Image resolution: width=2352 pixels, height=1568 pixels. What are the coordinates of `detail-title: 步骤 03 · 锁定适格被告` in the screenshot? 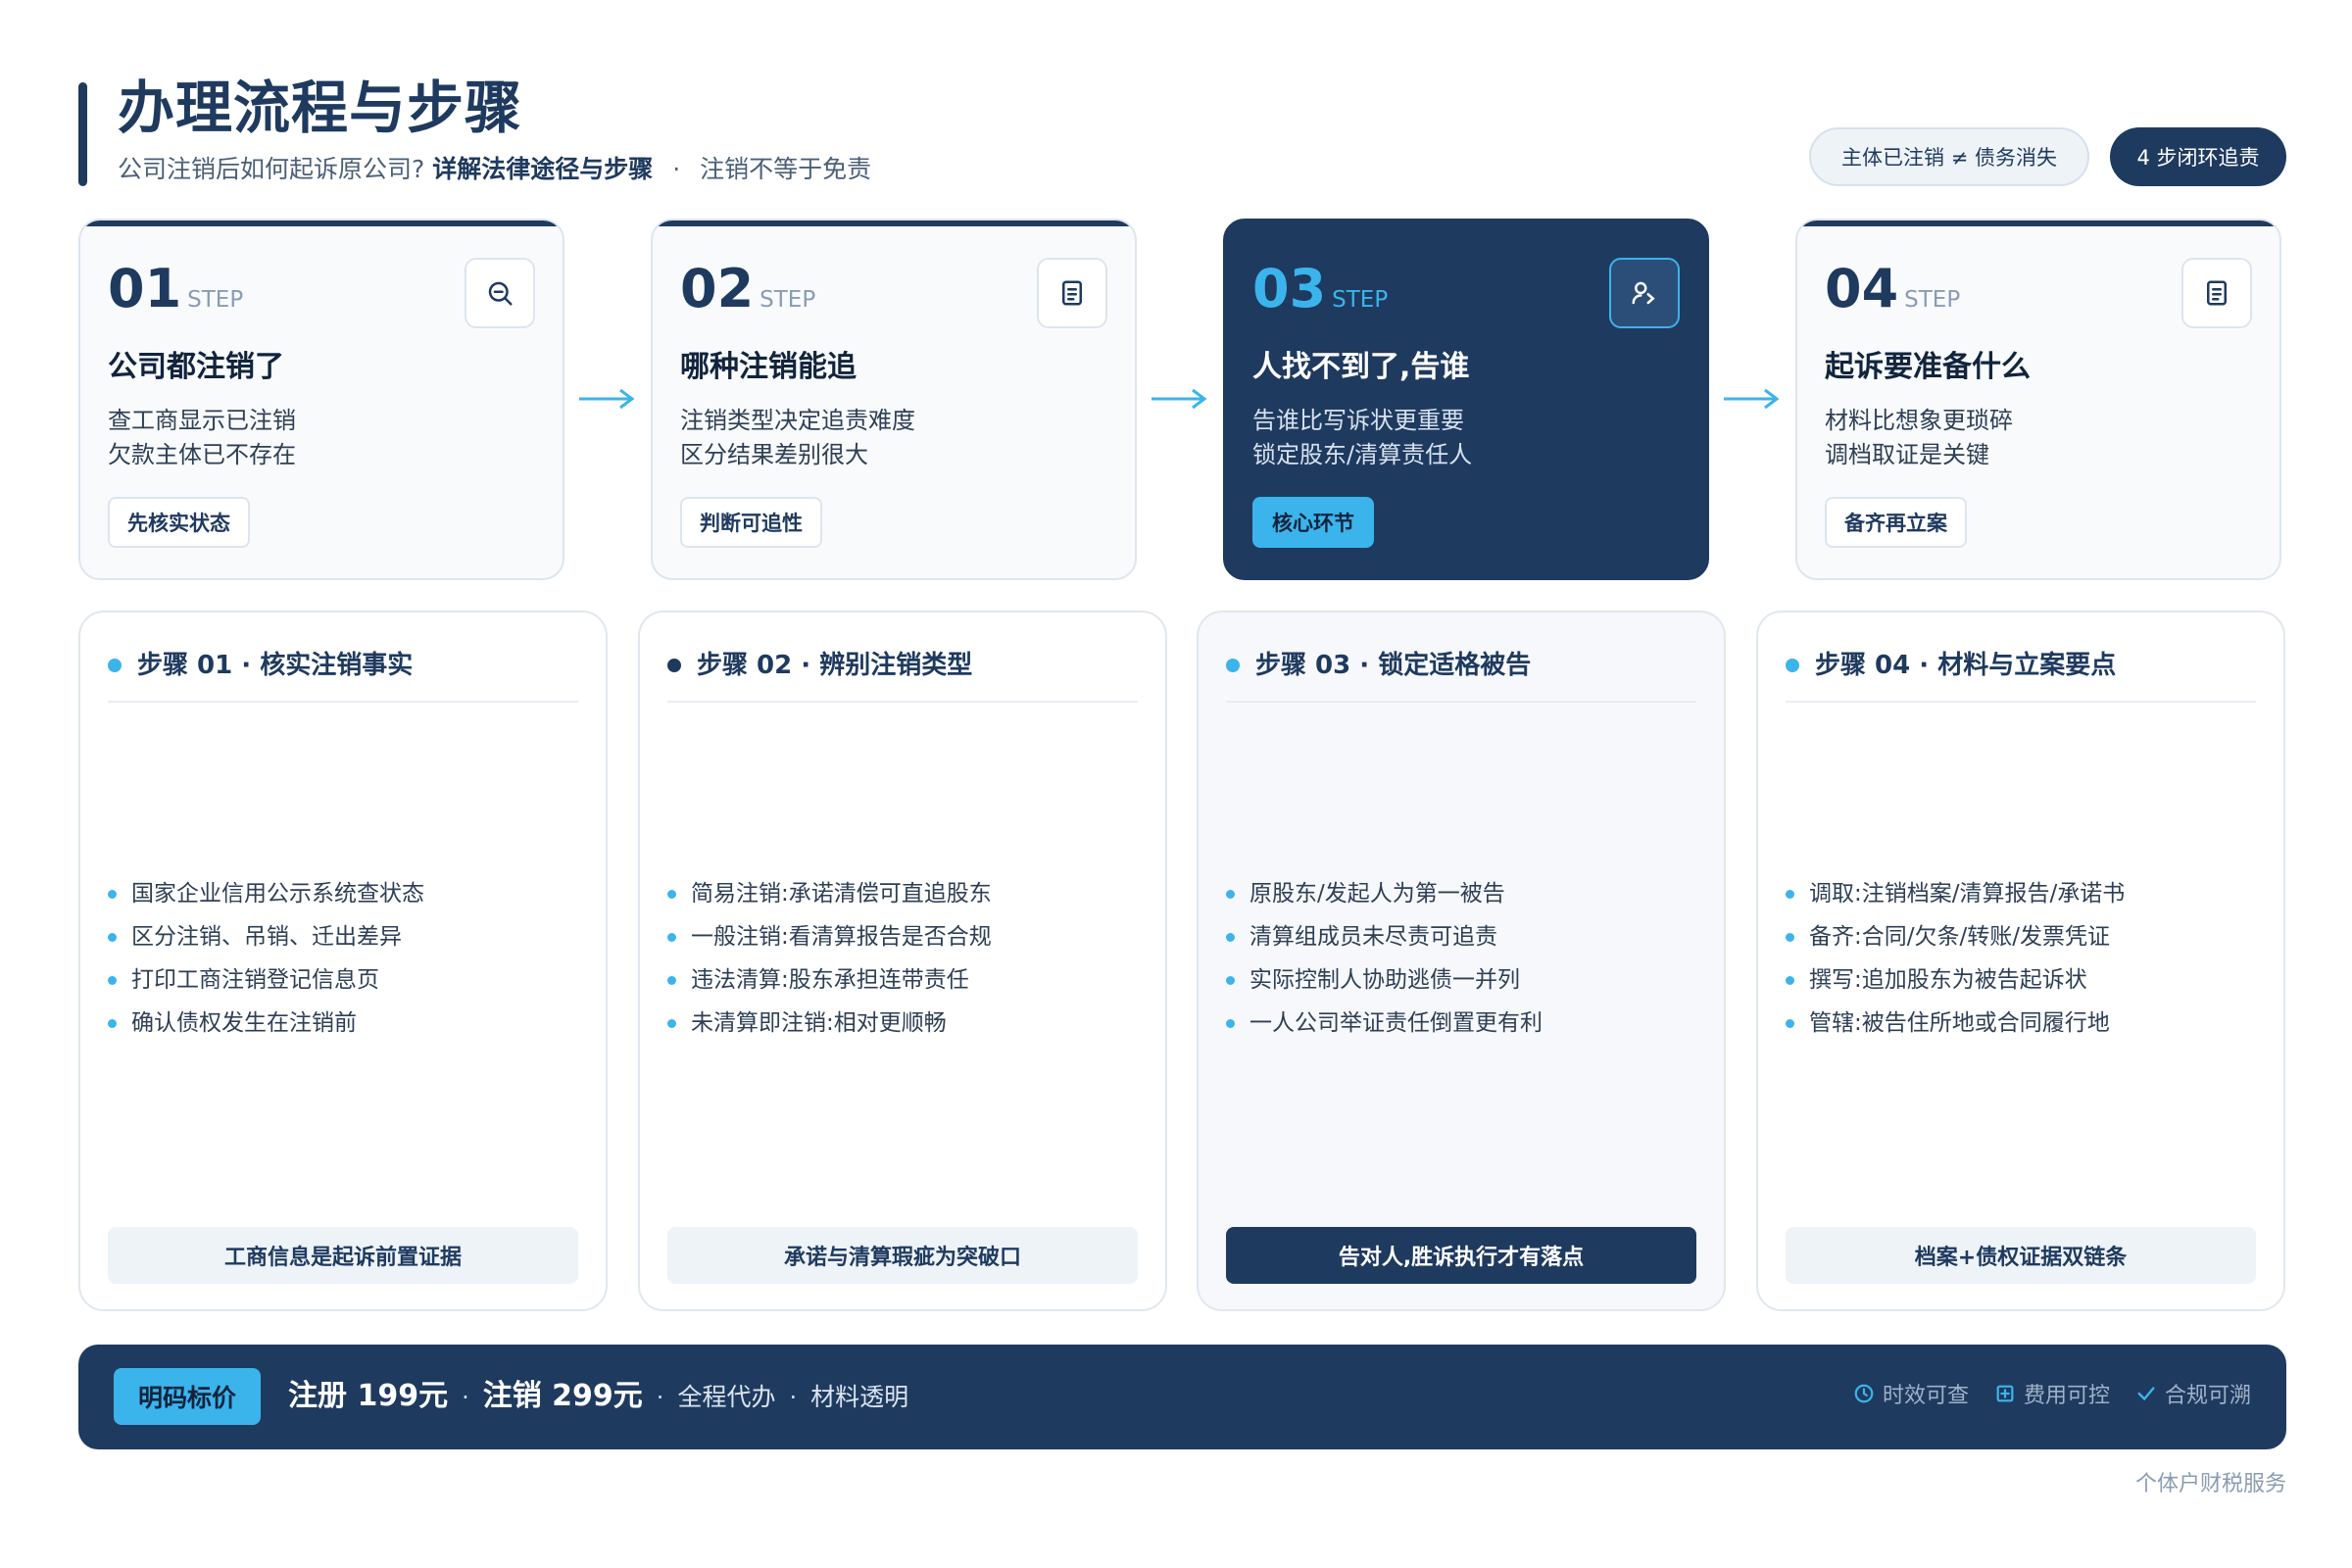 It's located at (1393, 665).